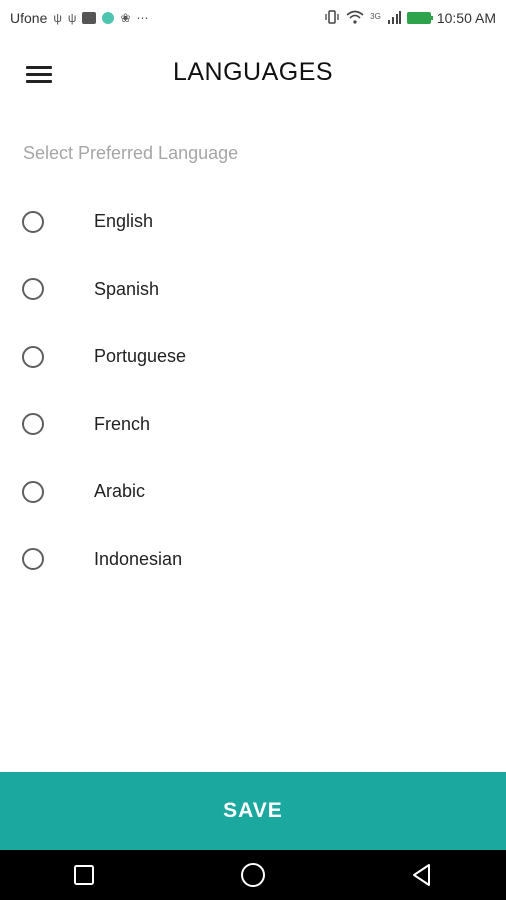 The height and width of the screenshot is (900, 506). I want to click on language-label: French, so click(122, 423).